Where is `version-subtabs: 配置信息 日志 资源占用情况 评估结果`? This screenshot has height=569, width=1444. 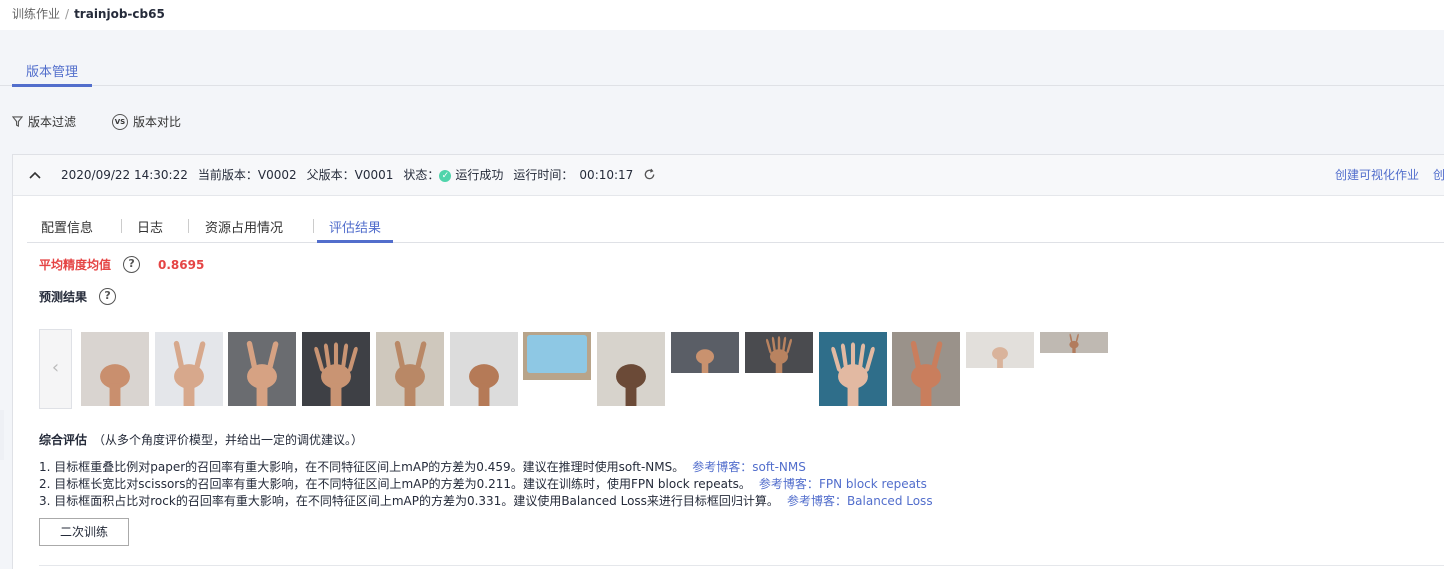 version-subtabs: 配置信息 日志 资源占用情况 评估结果 is located at coordinates (735, 228).